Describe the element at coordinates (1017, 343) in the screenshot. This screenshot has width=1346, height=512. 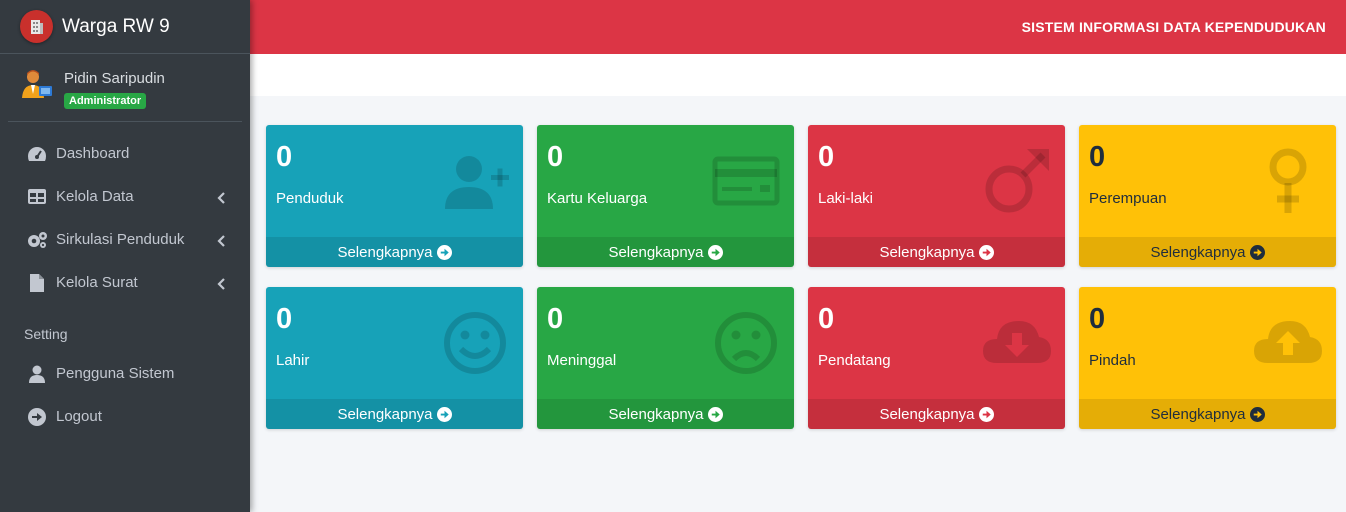
I see `cloud-download-icon` at that location.